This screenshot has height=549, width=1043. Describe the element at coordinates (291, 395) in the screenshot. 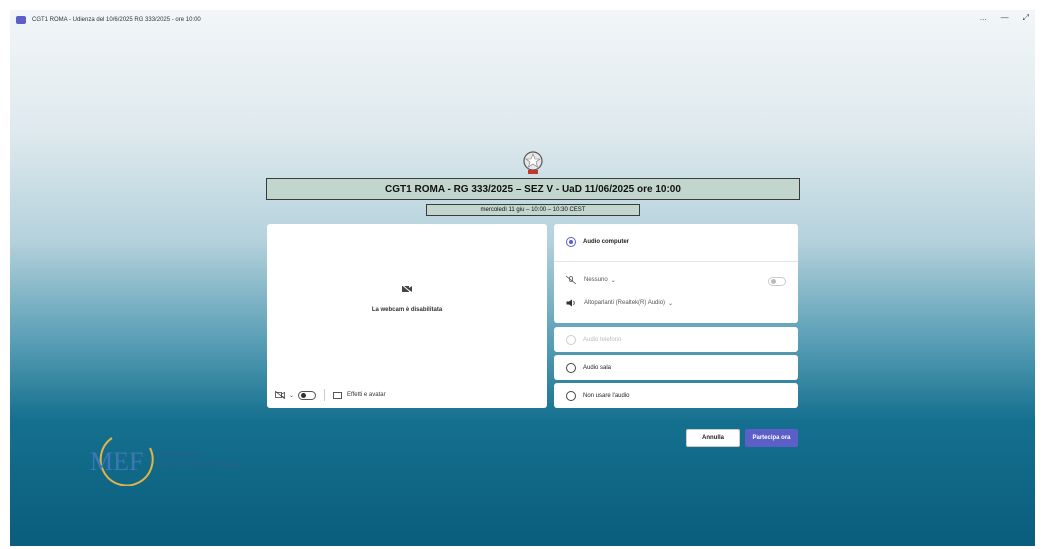

I see `camera-options-chevron-icon: ⌄` at that location.